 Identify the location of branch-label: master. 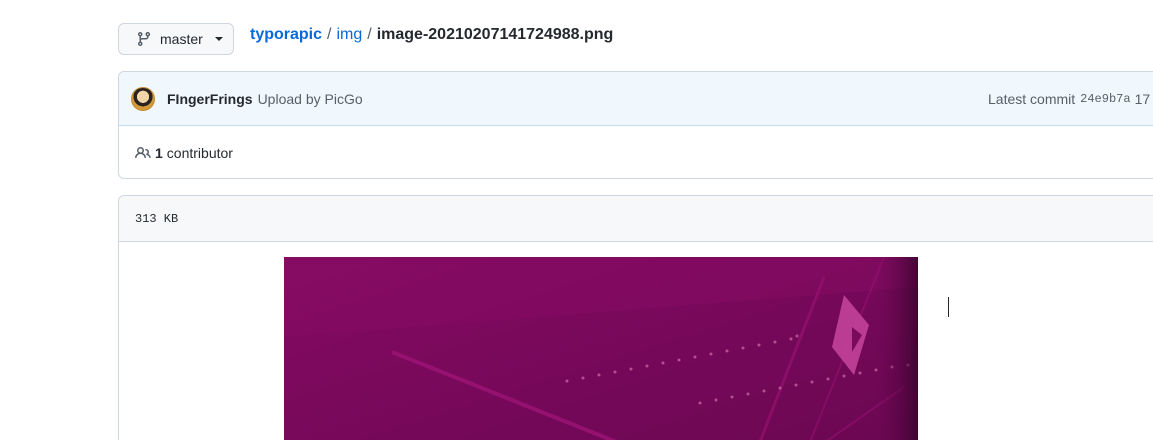
(181, 39).